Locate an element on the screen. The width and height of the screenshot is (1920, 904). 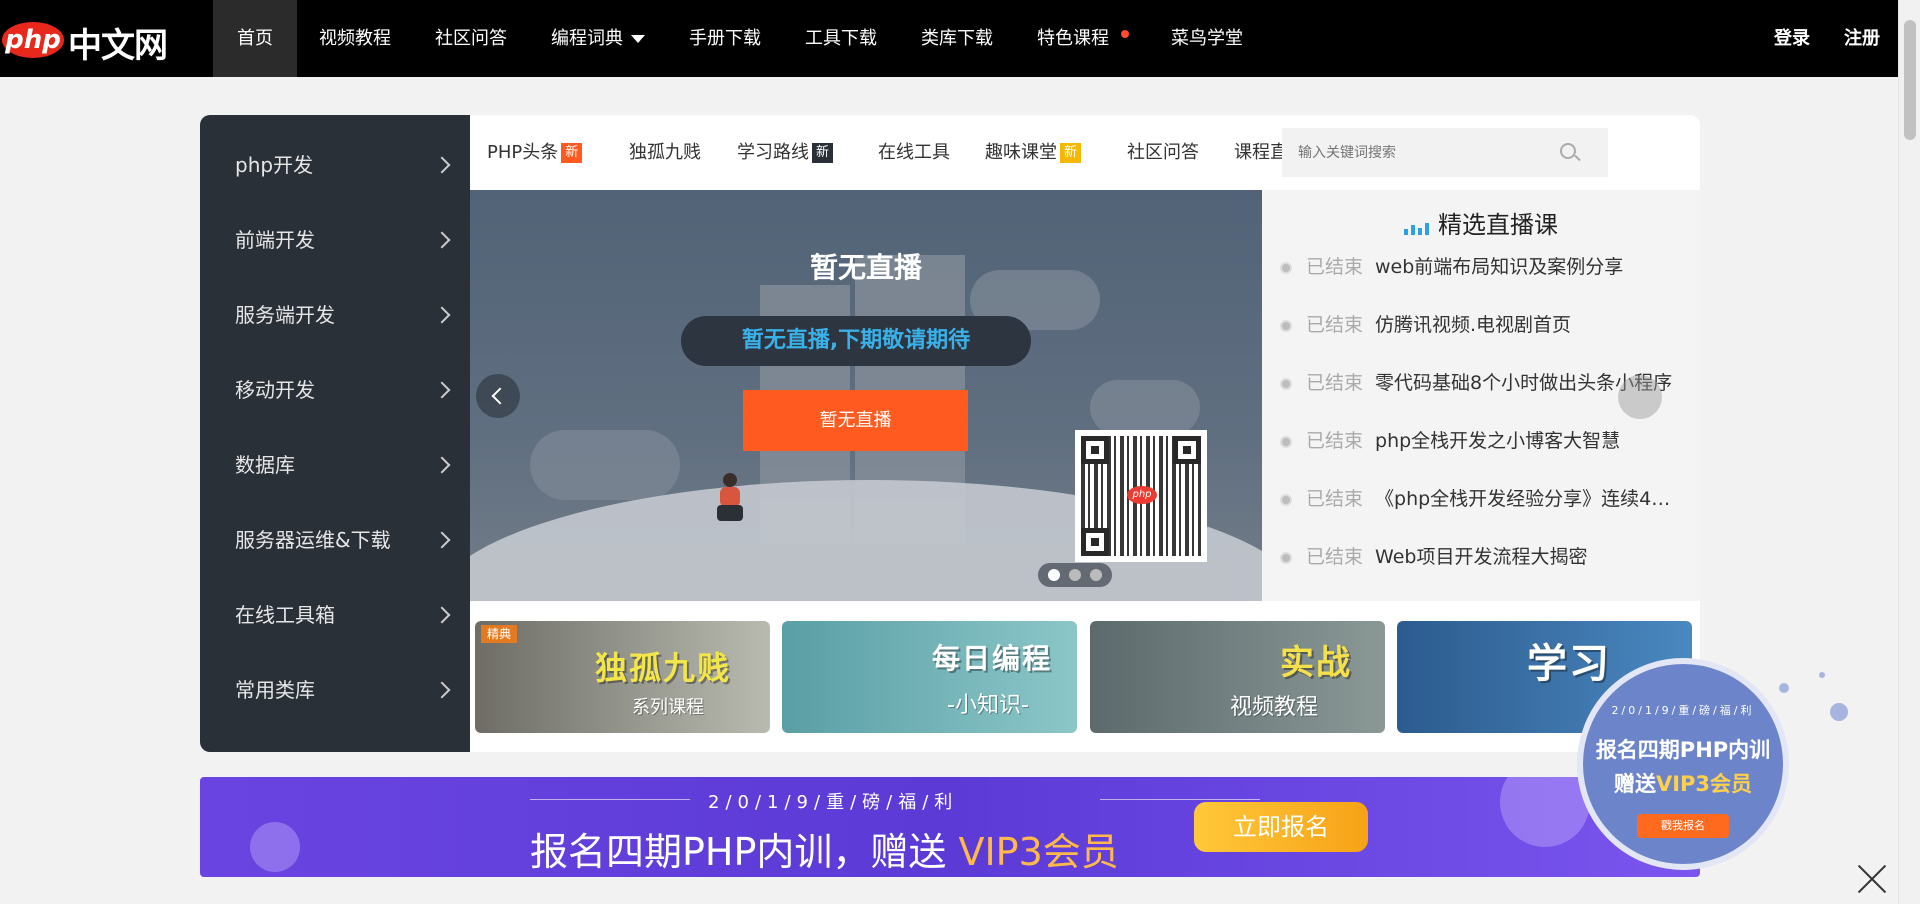
sidebar-item-database: 数据库 is located at coordinates (335, 465).